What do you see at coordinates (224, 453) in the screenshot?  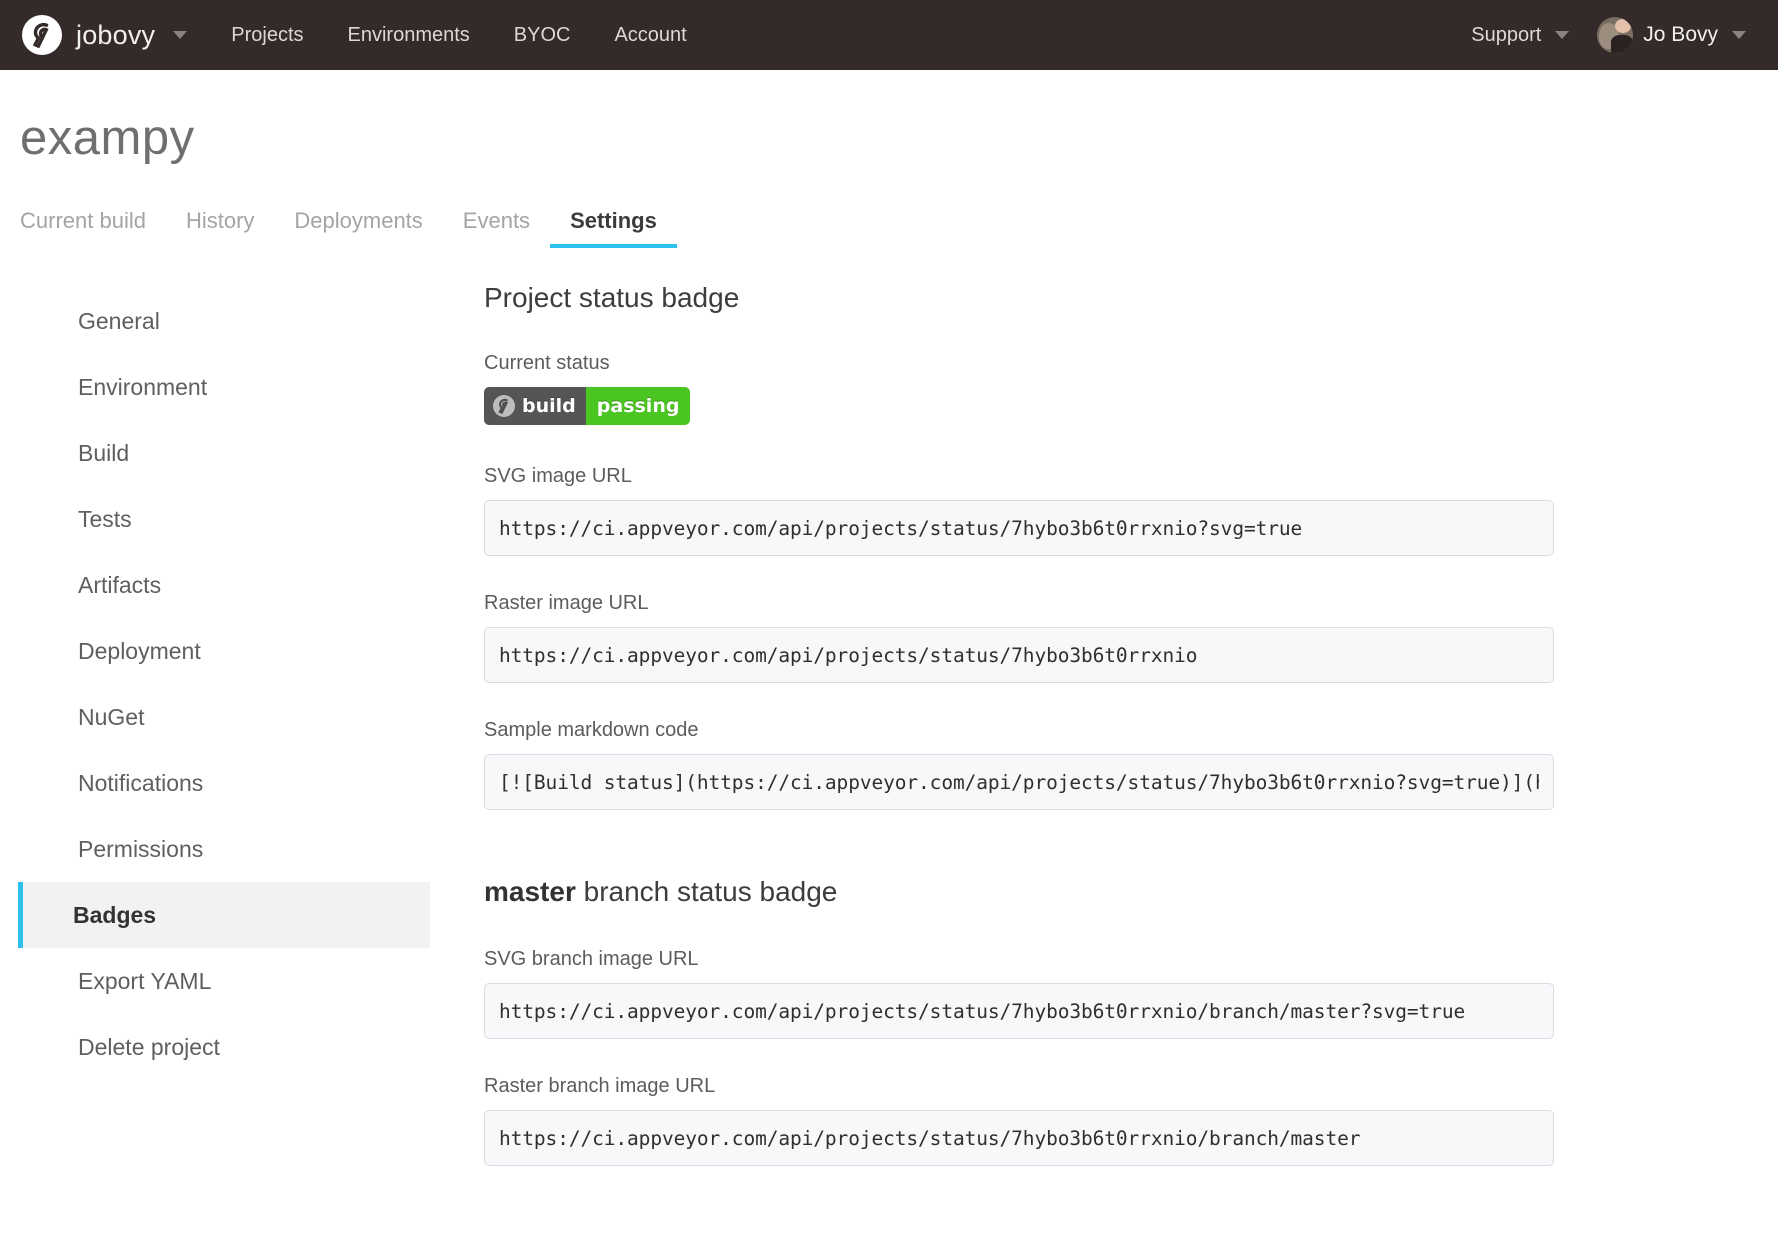 I see `sidebar-item-build: Build` at bounding box center [224, 453].